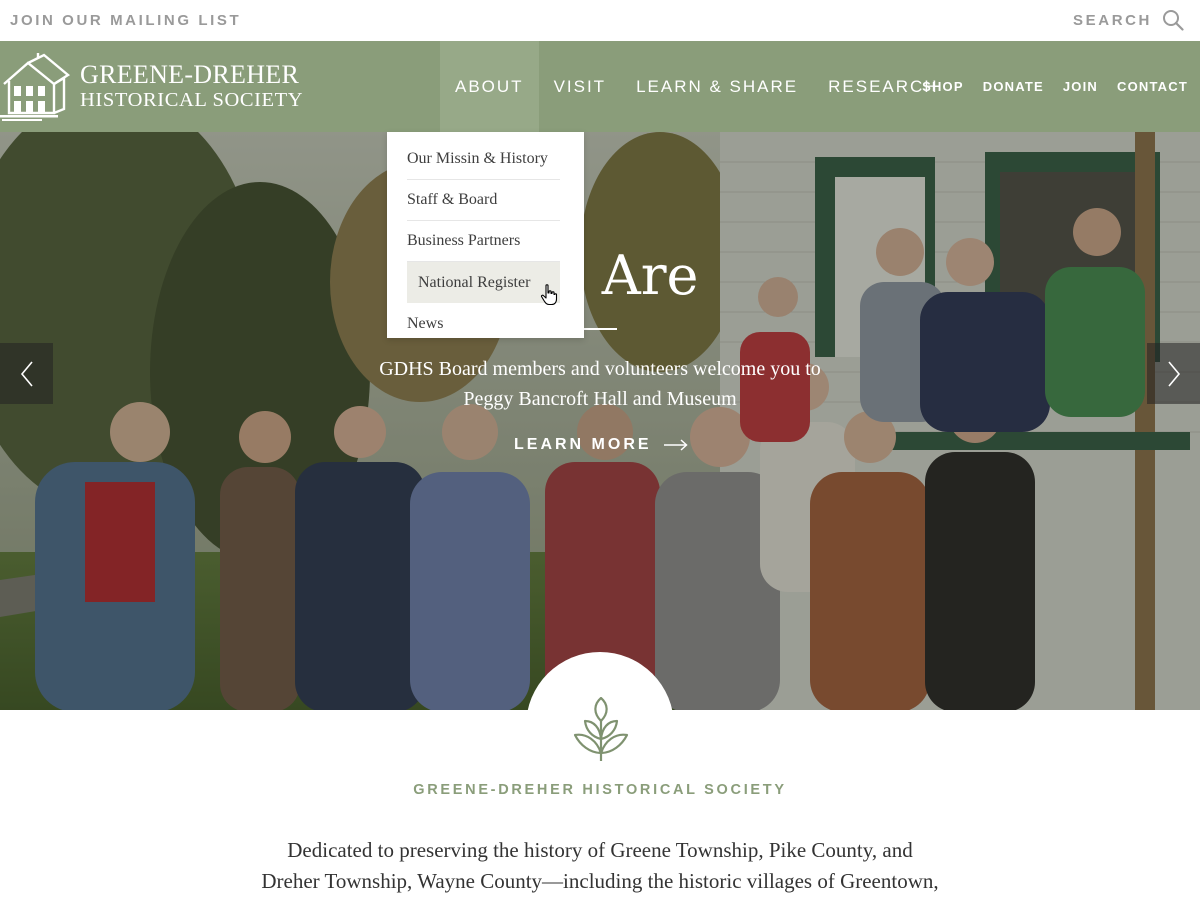 The height and width of the screenshot is (900, 1200). Describe the element at coordinates (483, 323) in the screenshot. I see `dropdown-item-news: News` at that location.